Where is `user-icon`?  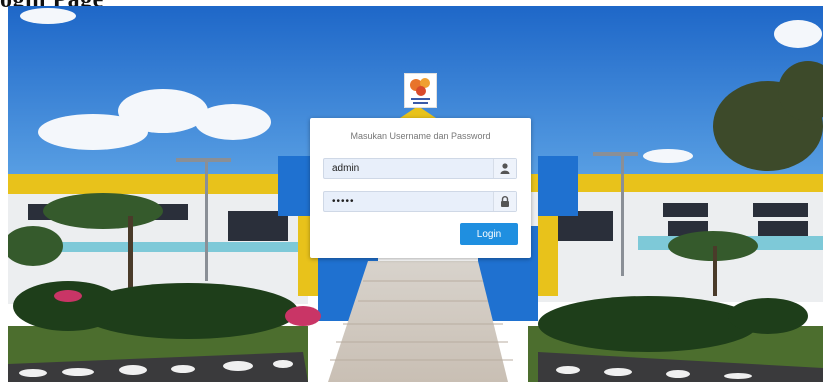 user-icon is located at coordinates (504, 168).